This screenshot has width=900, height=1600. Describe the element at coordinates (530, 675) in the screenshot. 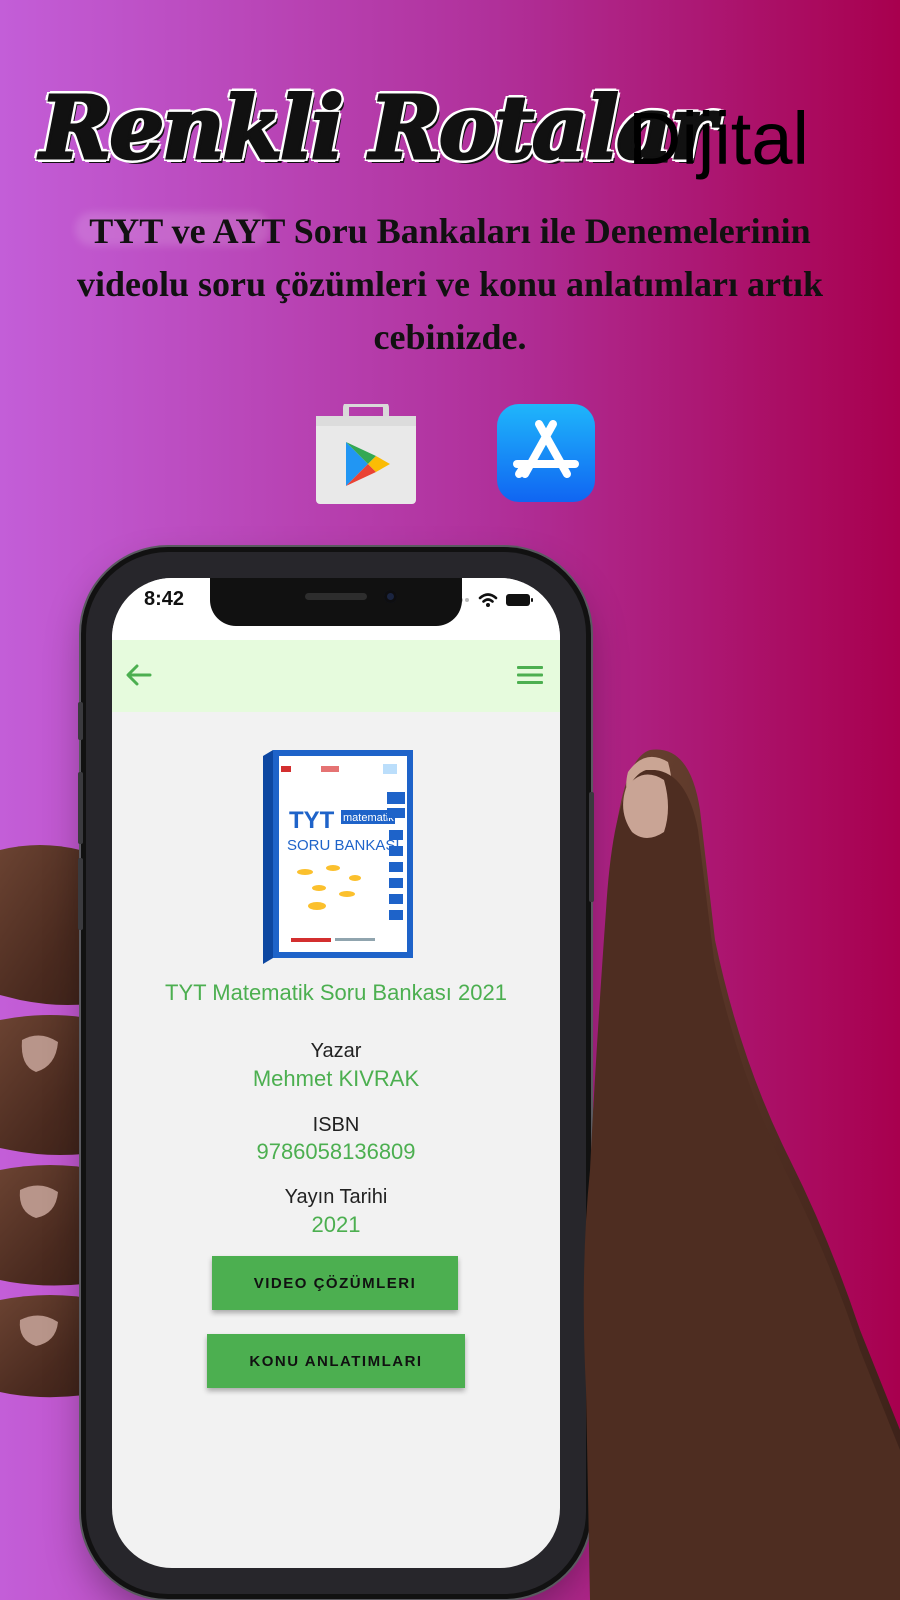

I see `hamburger-menu-icon` at that location.